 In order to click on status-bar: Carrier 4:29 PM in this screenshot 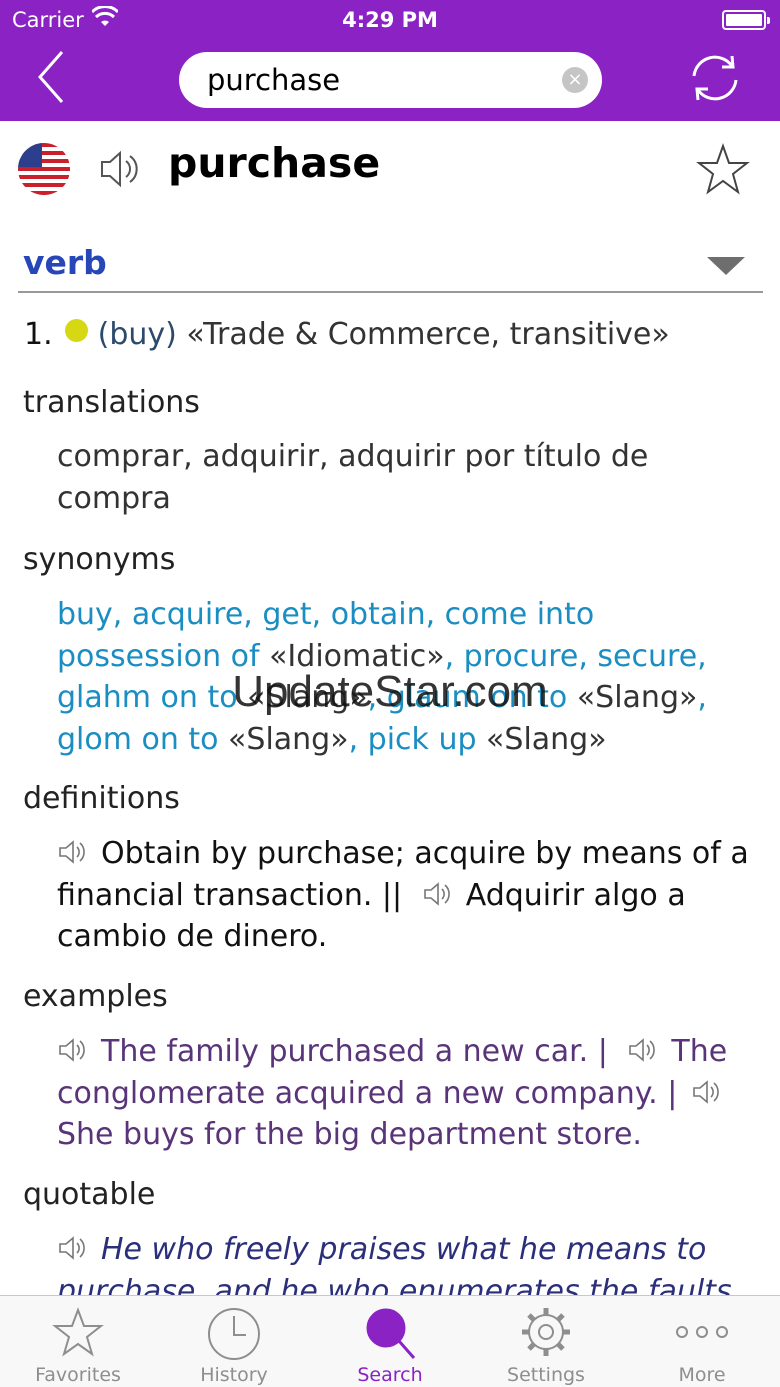, I will do `click(390, 20)`.